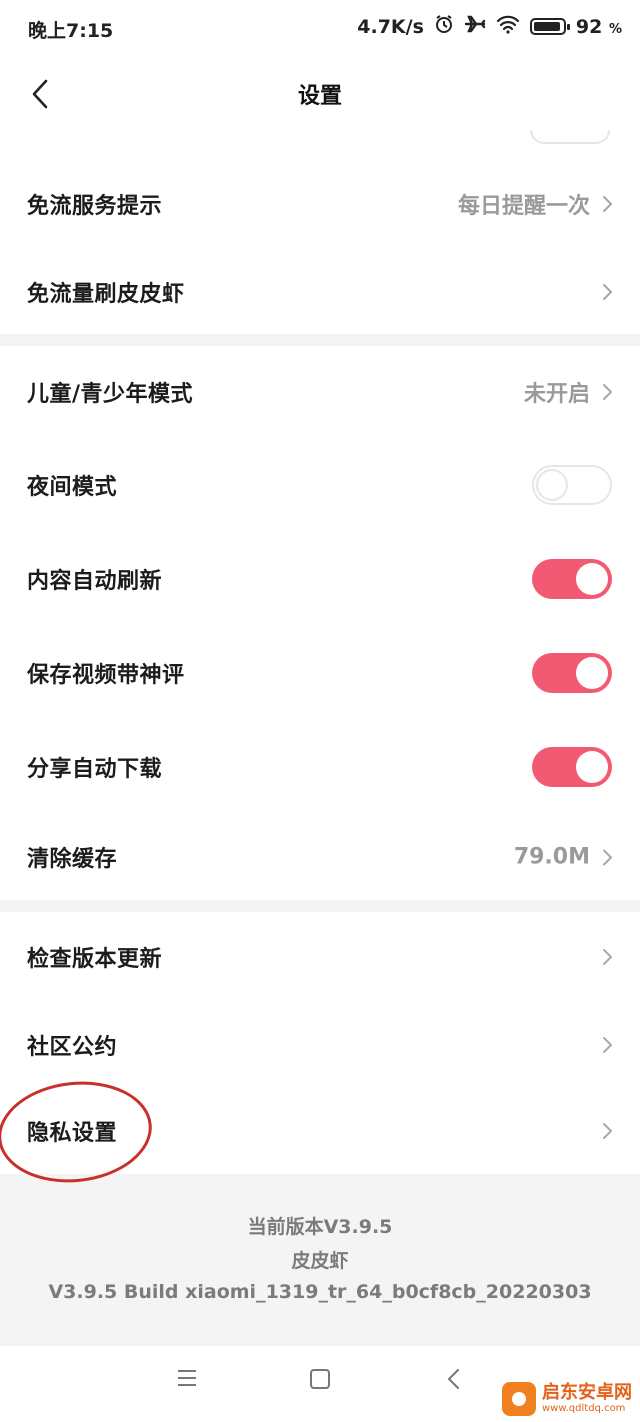  I want to click on back-triangle-icon, so click(453, 1381).